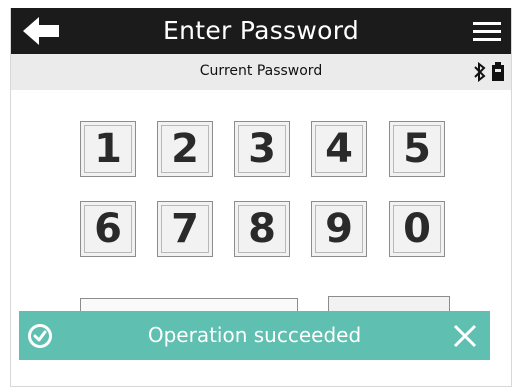 This screenshot has width=516, height=389. Describe the element at coordinates (40, 336) in the screenshot. I see `check-circle-icon` at that location.